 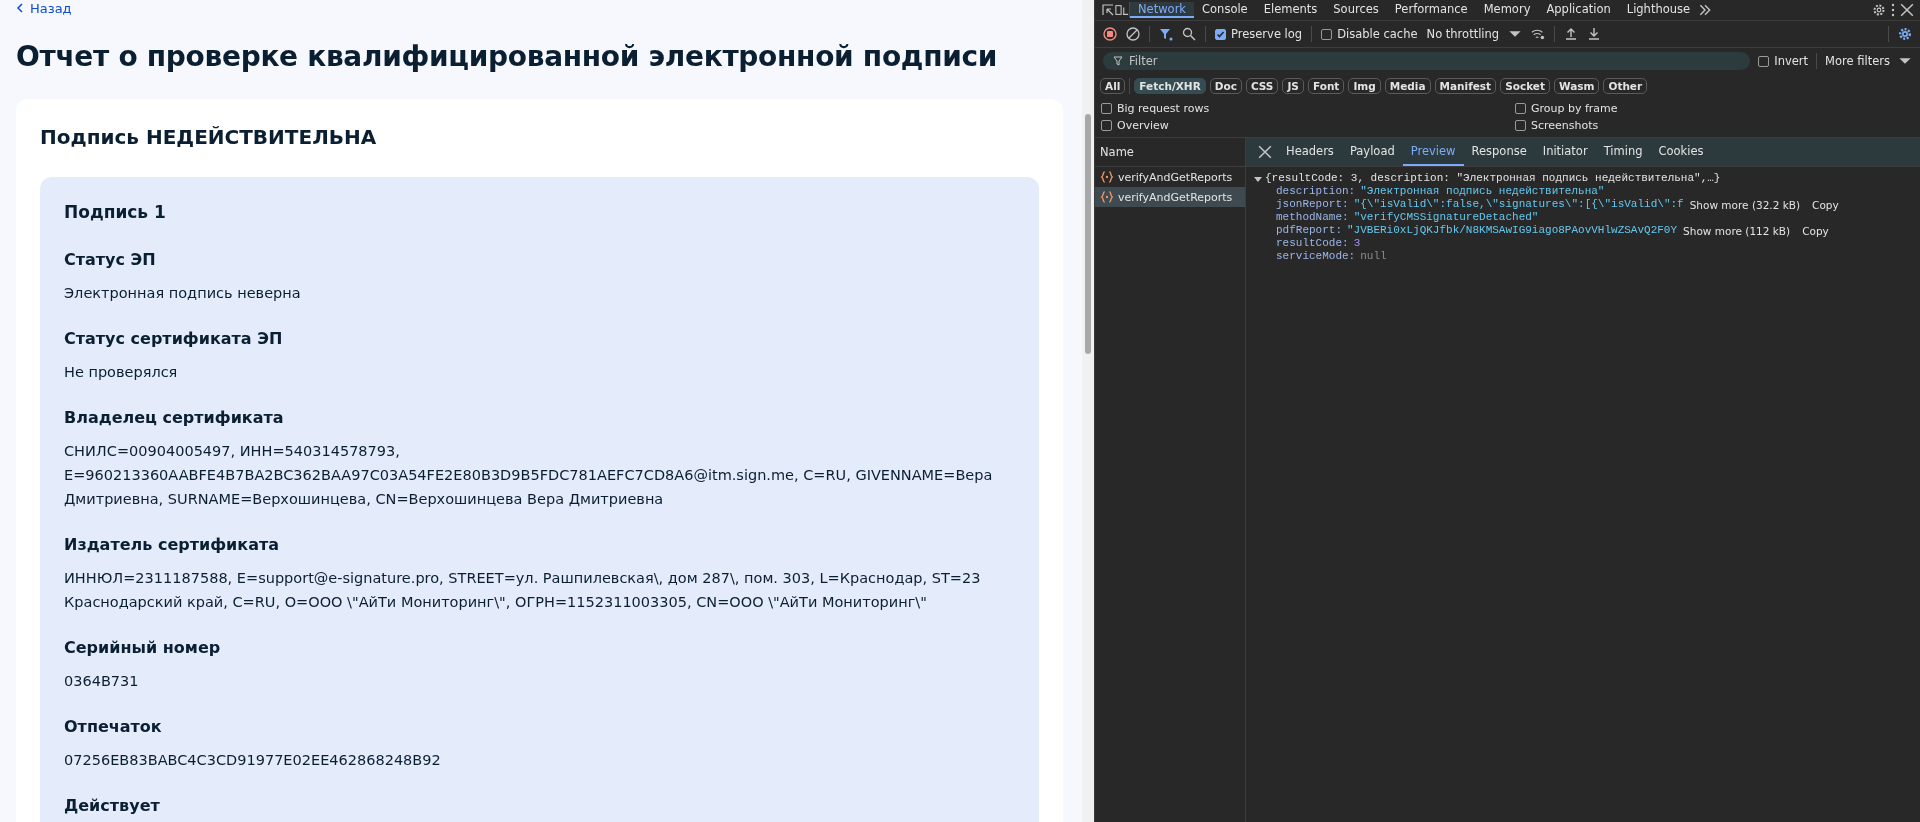 What do you see at coordinates (1623, 152) in the screenshot?
I see `detail-tab: Timing` at bounding box center [1623, 152].